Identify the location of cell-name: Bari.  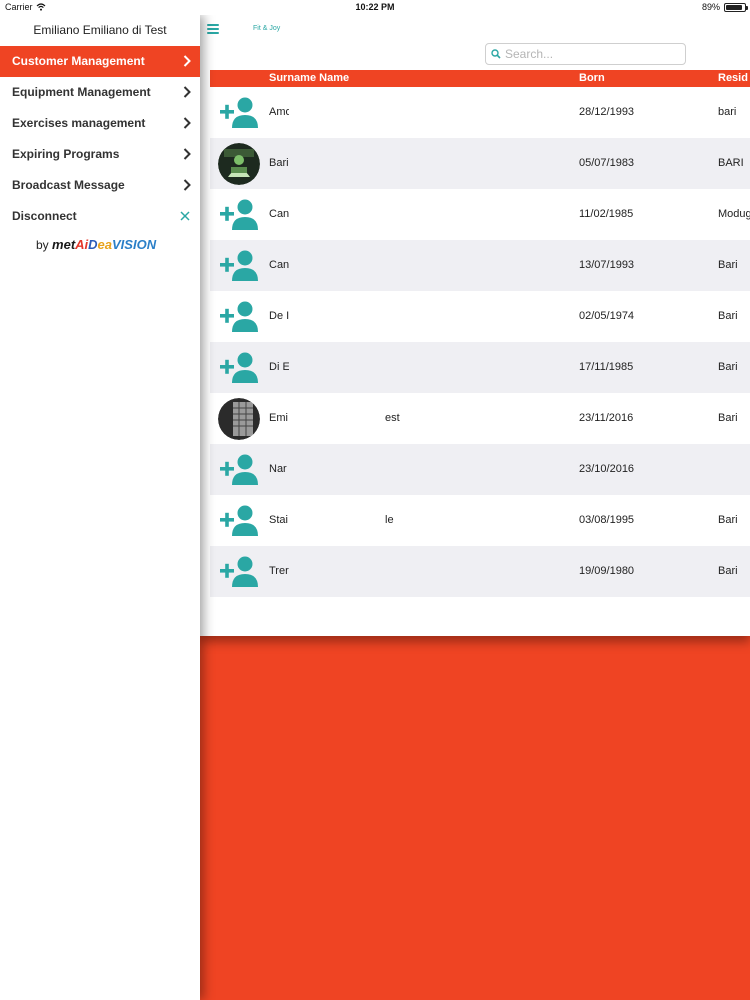
(279, 163).